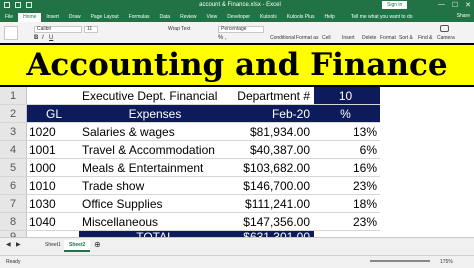 This screenshot has width=474, height=268. What do you see at coordinates (271, 221) in the screenshot?
I see `cell-c: $147,356.00` at bounding box center [271, 221].